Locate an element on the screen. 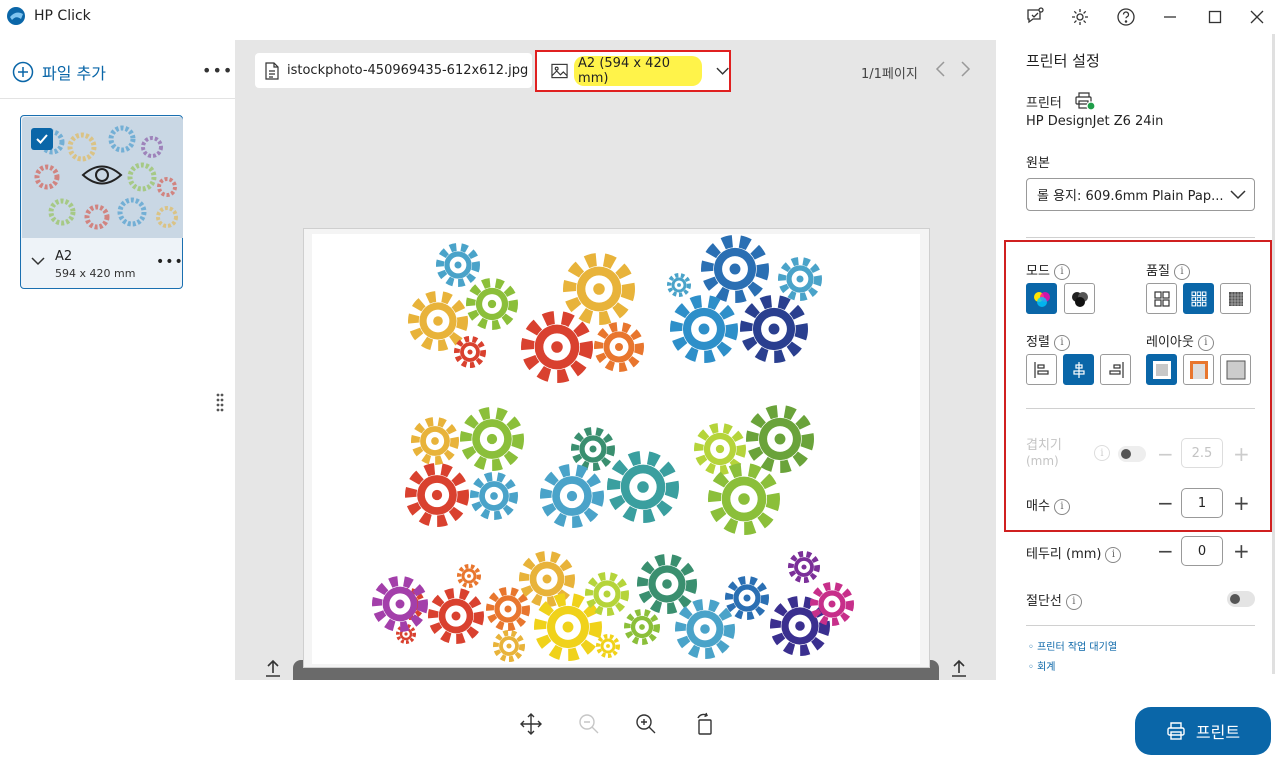 The image size is (1277, 765). eye-icon is located at coordinates (102, 175).